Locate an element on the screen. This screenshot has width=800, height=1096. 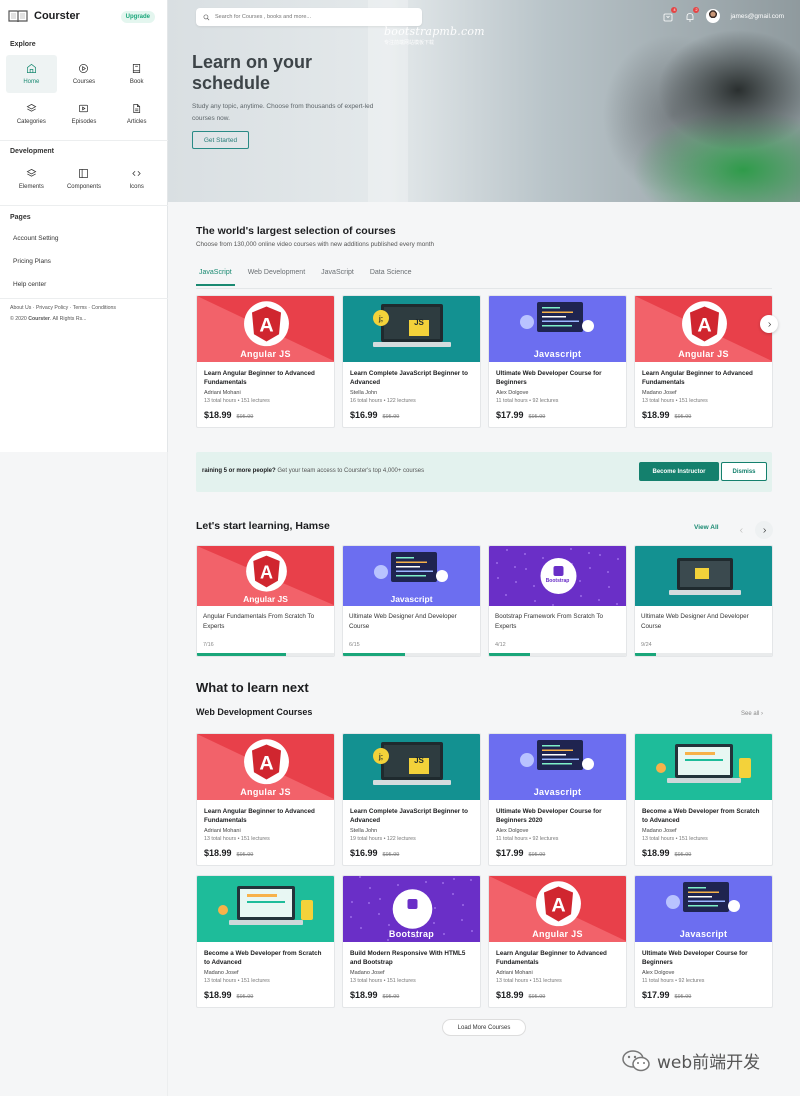
sidebar-item-episodes: Episodes is located at coordinates (84, 114).